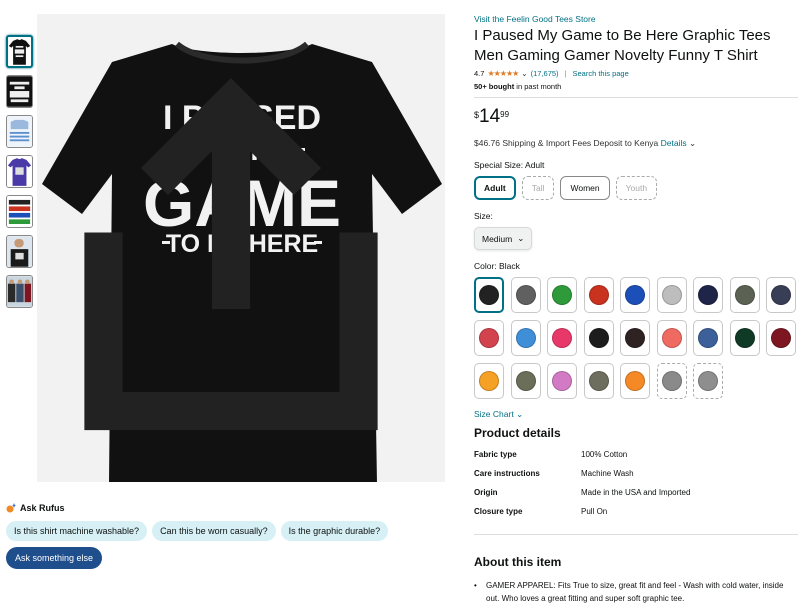  I want to click on size-dropdown: Medium ⌄, so click(503, 238).